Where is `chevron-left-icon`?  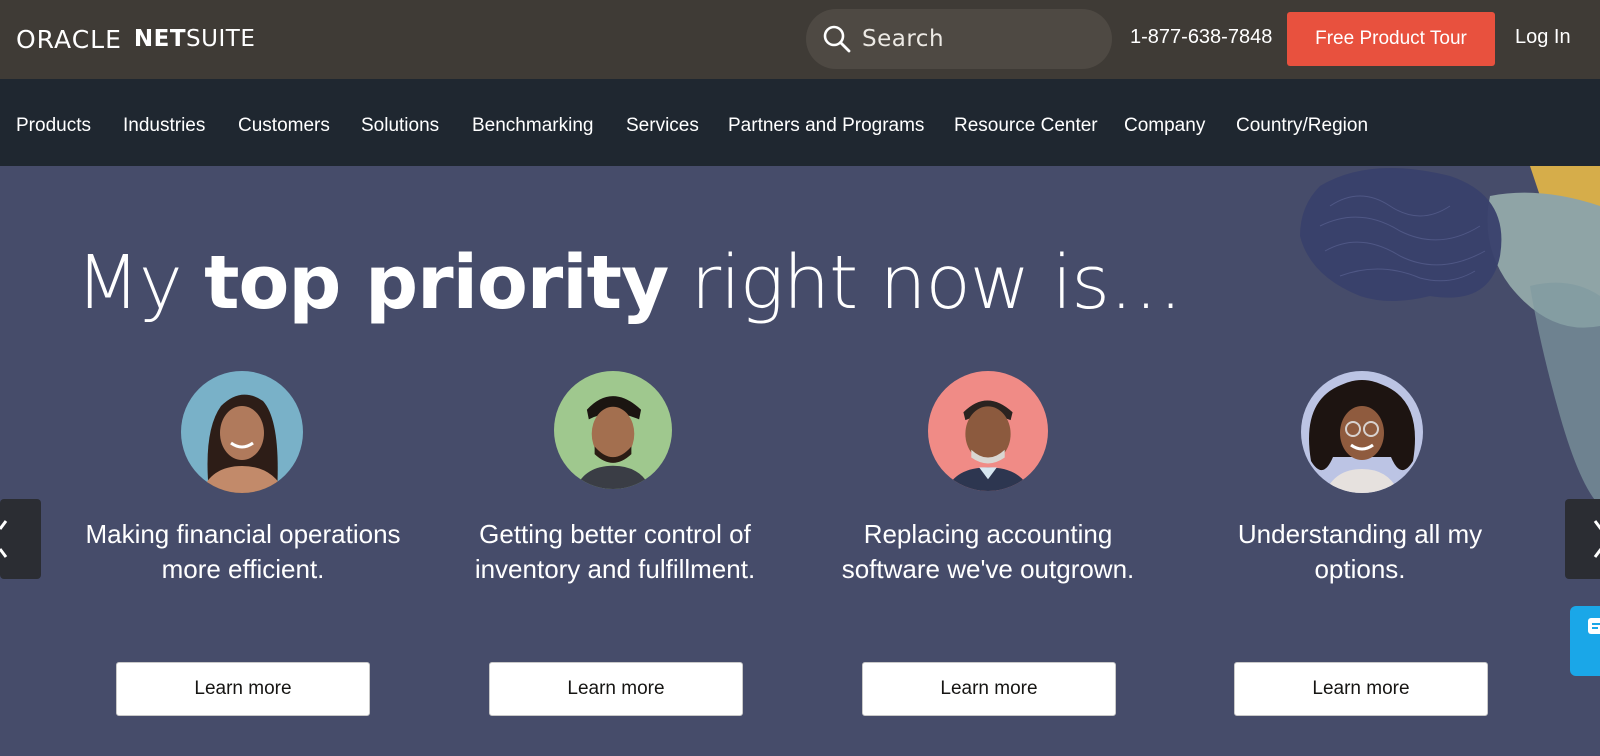
chevron-left-icon is located at coordinates (4, 539).